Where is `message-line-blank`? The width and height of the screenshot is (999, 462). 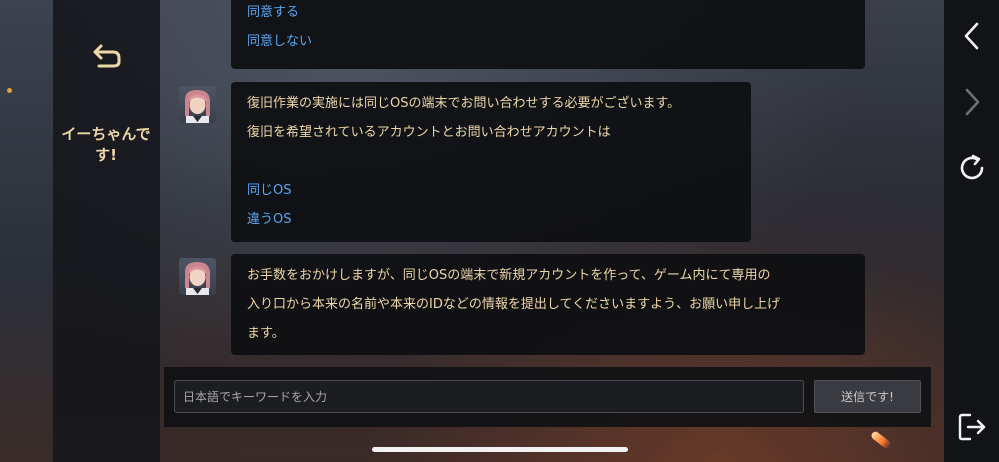 message-line-blank is located at coordinates (491, 161).